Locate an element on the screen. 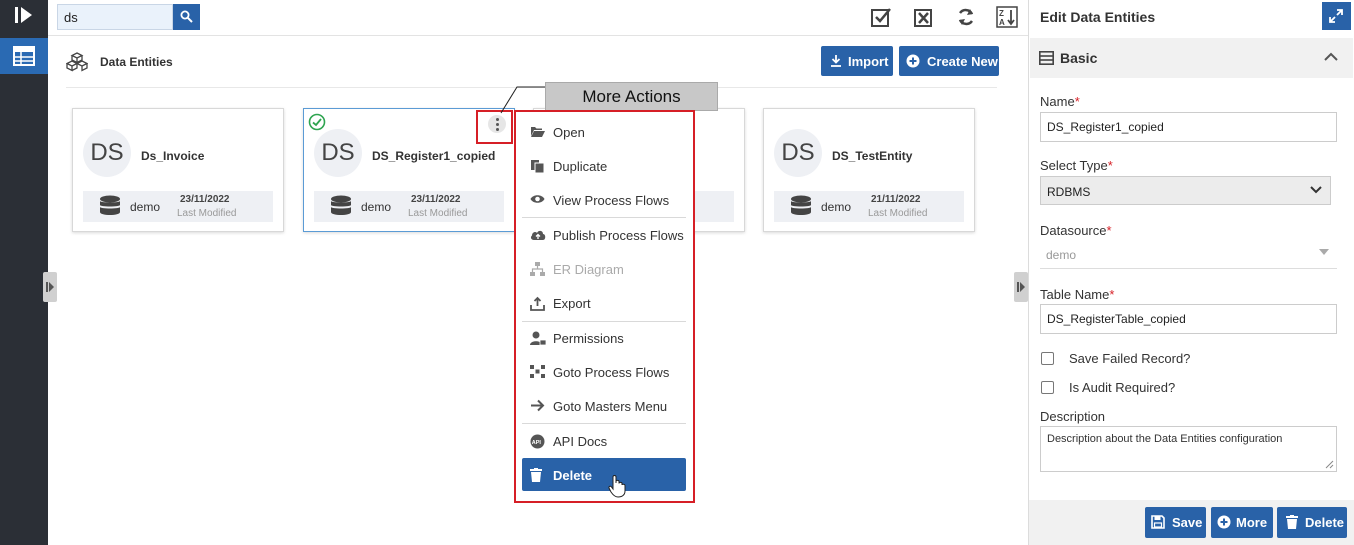  more-actions-callout: More Actions is located at coordinates (631, 96).